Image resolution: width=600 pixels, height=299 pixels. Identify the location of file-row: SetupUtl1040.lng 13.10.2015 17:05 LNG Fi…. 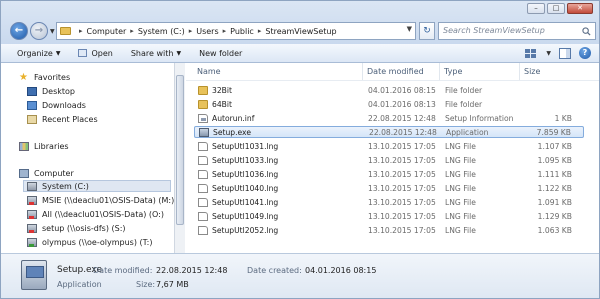
(389, 189).